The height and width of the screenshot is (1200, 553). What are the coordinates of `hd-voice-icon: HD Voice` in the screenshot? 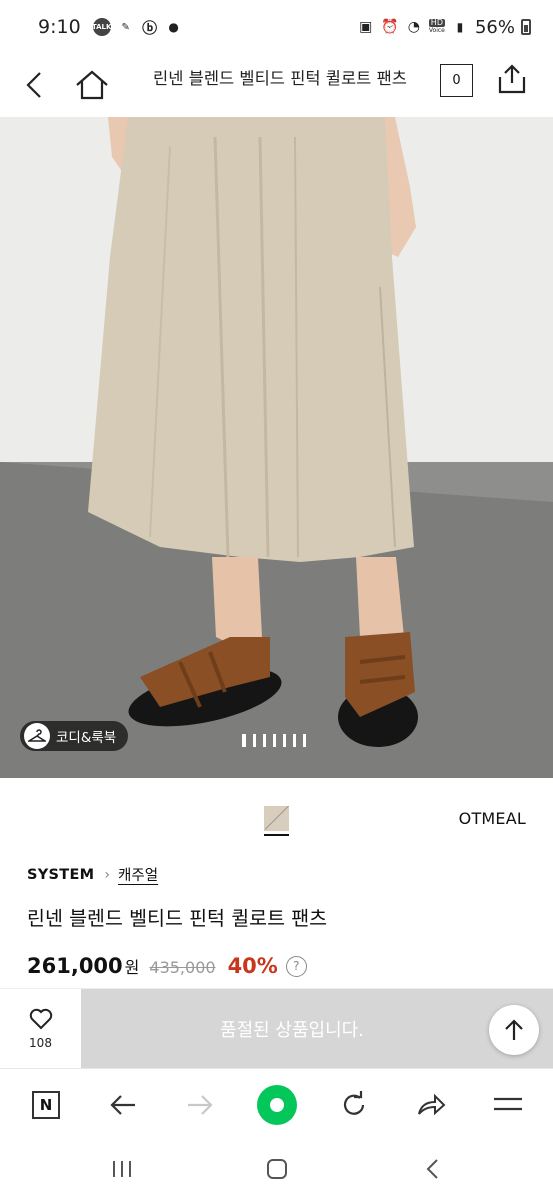 It's located at (436, 26).